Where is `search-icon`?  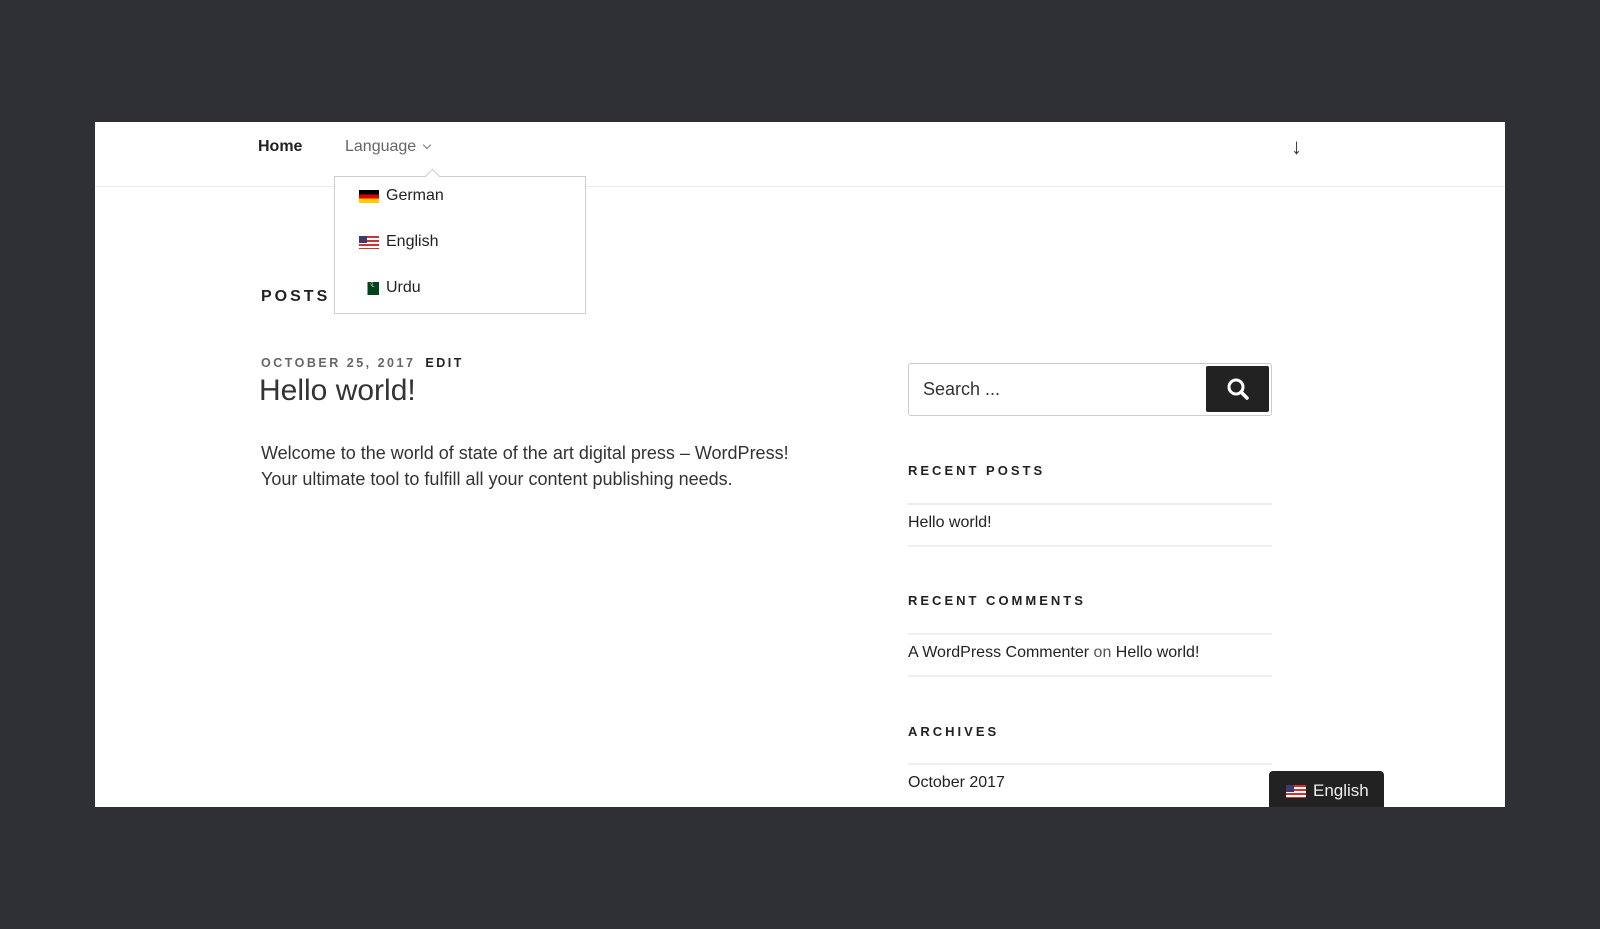 search-icon is located at coordinates (1238, 389).